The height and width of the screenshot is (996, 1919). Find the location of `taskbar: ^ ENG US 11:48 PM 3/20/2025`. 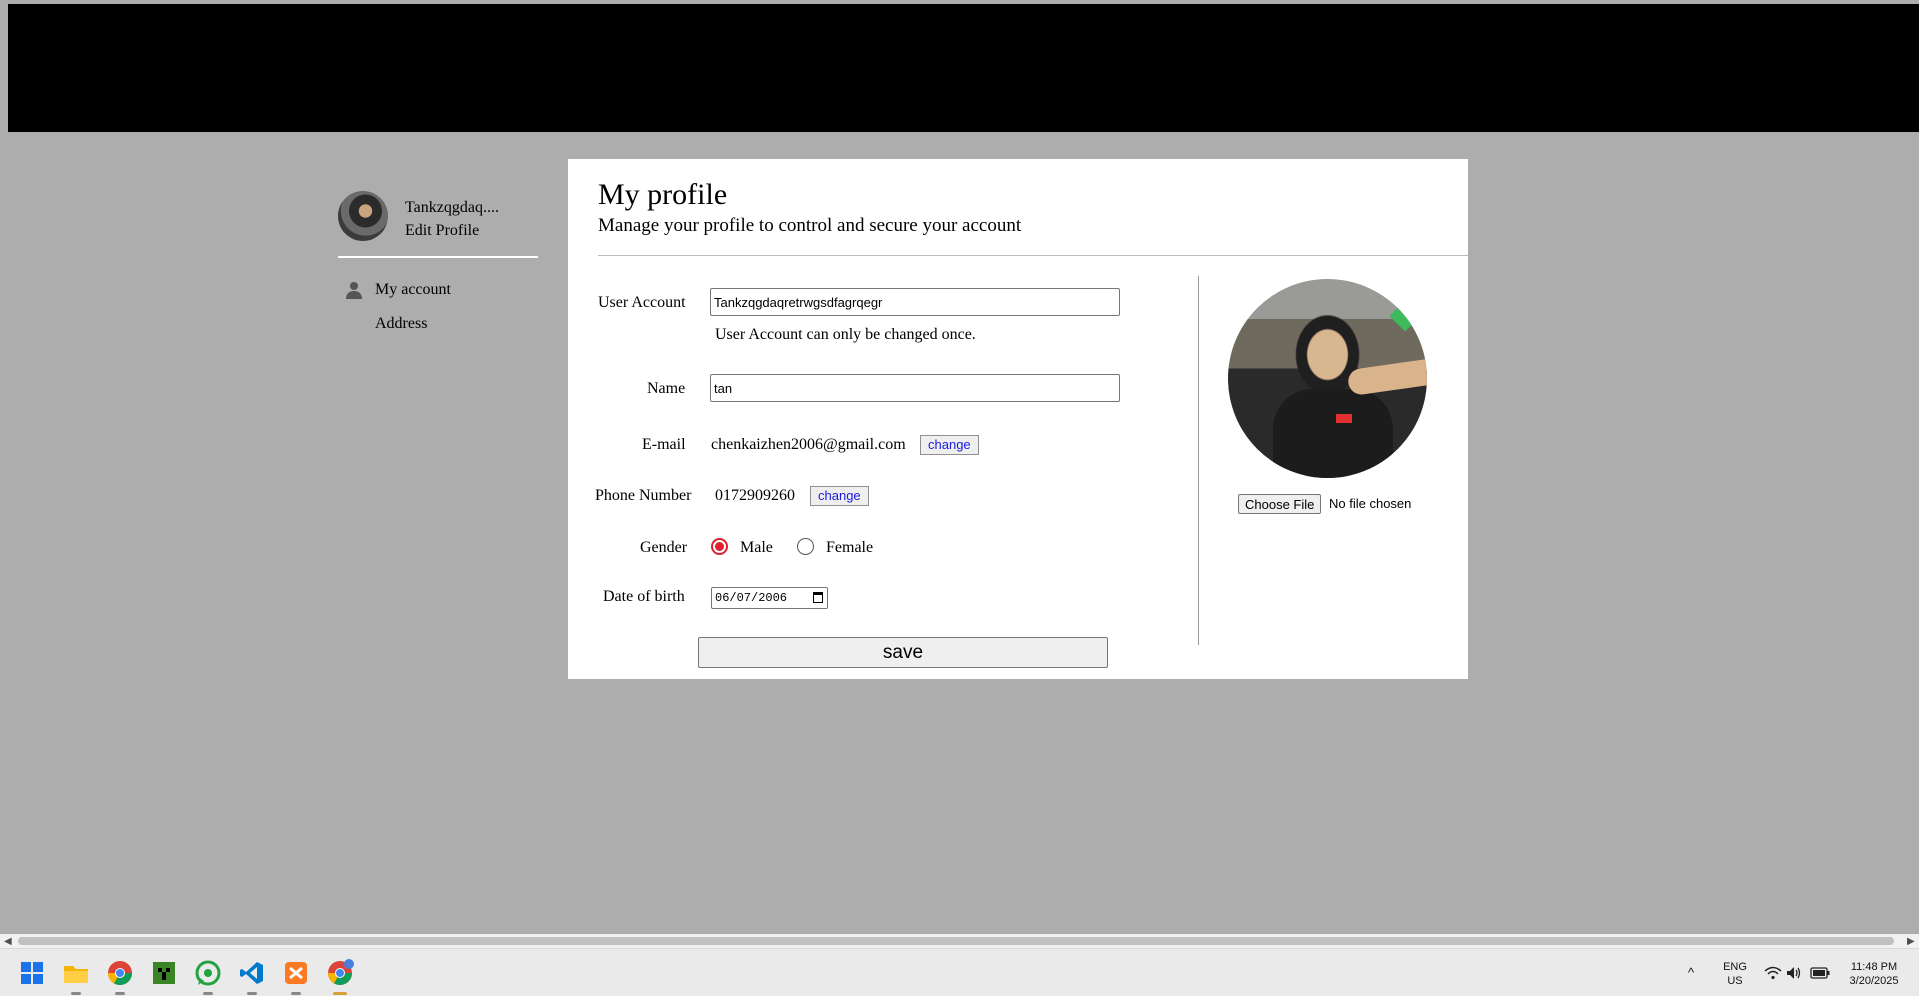

taskbar: ^ ENG US 11:48 PM 3/20/2025 is located at coordinates (959, 972).